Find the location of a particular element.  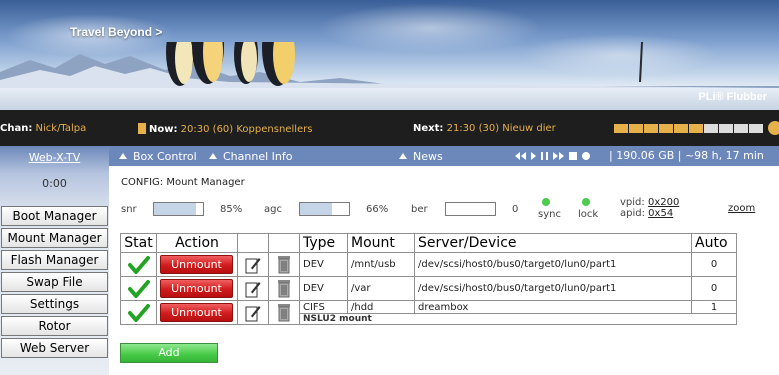

record-icon is located at coordinates (586, 156).